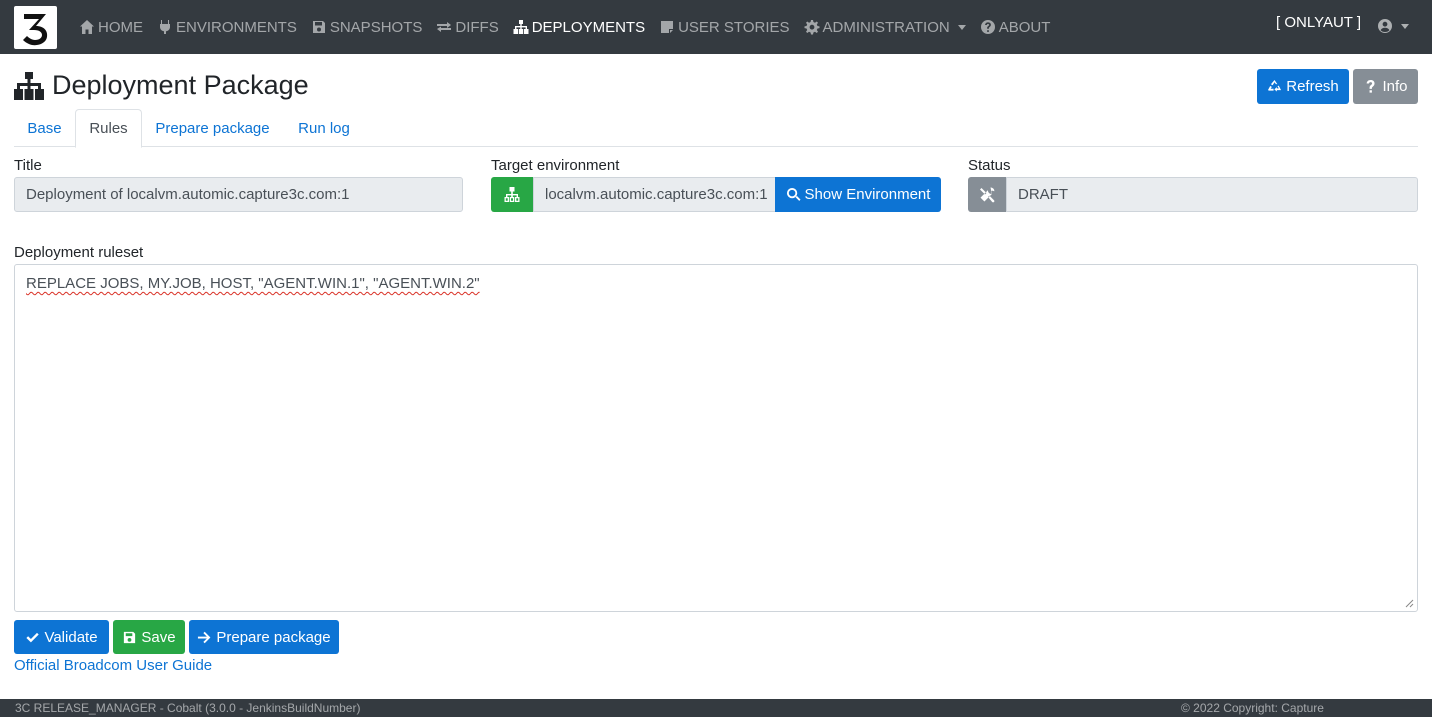 This screenshot has width=1432, height=717. What do you see at coordinates (667, 27) in the screenshot?
I see `sticky-note-icon` at bounding box center [667, 27].